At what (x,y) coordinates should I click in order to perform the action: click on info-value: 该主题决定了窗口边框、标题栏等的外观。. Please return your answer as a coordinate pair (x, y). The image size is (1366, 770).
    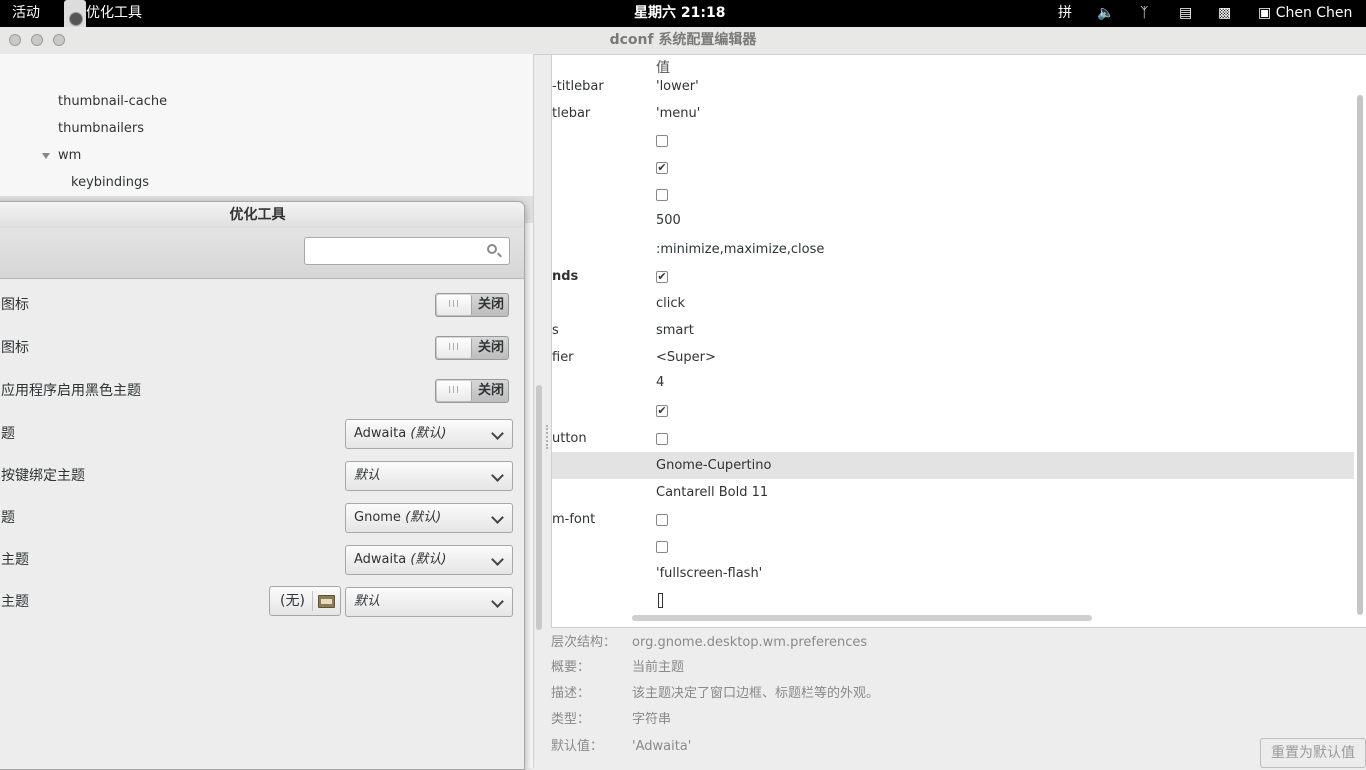
    Looking at the image, I should click on (756, 693).